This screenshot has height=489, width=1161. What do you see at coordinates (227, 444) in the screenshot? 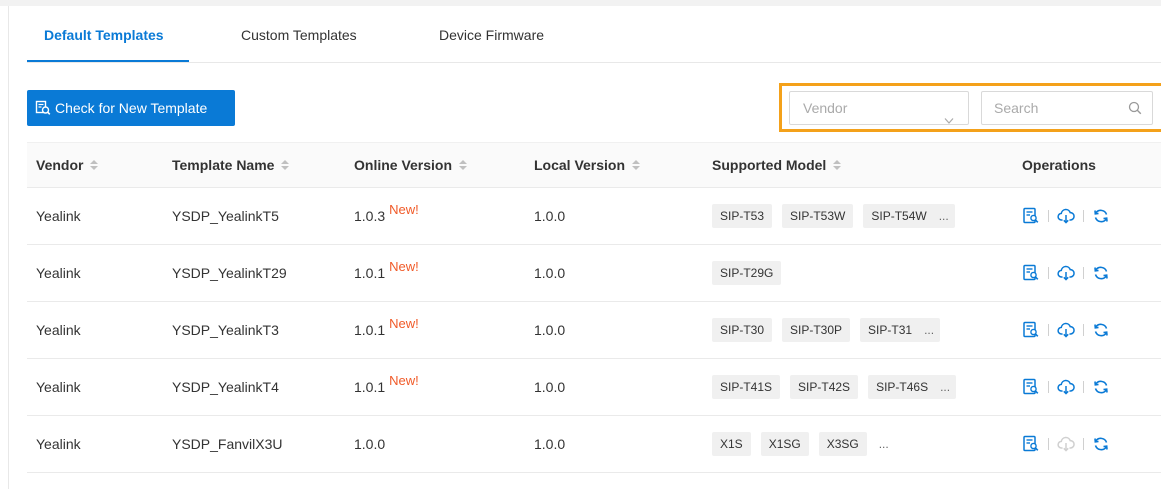
I see `template-name-cell: YSDP_FanvilX3U` at bounding box center [227, 444].